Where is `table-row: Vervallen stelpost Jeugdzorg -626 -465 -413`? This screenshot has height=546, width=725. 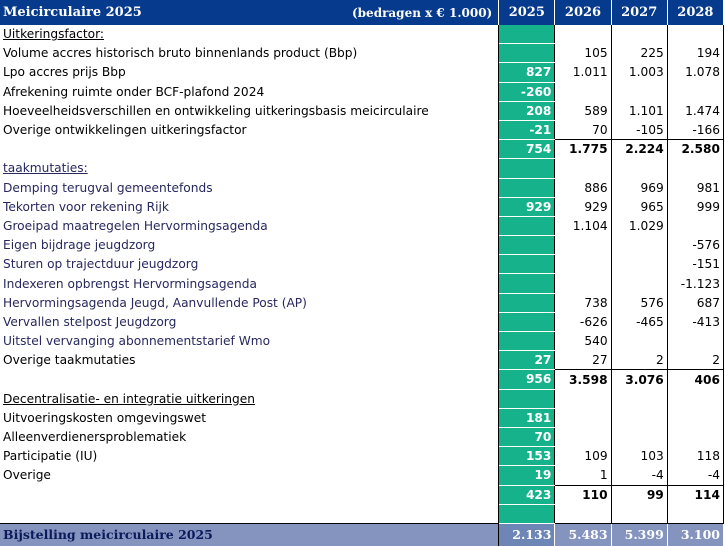
table-row: Vervallen stelpost Jeugdzorg -626 -465 -413 is located at coordinates (362, 322).